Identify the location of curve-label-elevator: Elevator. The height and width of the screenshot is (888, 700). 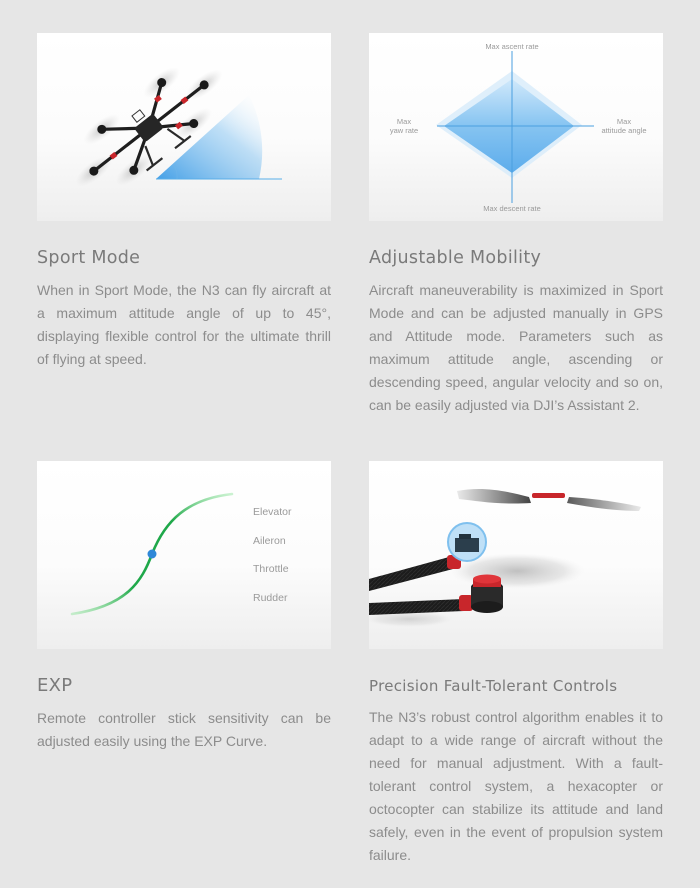
(272, 512).